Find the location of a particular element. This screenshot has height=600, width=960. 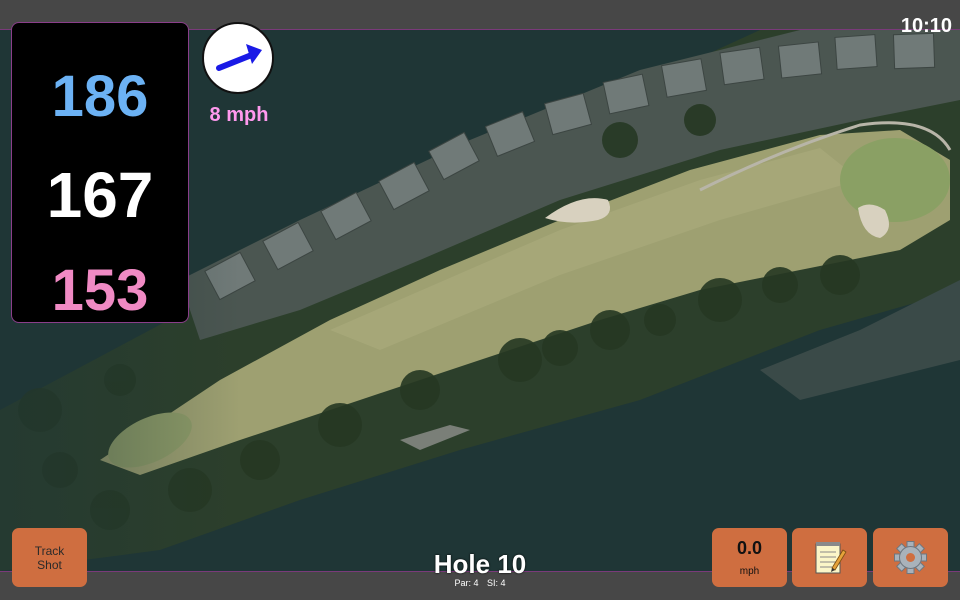

distance-panel: 186 167 153 is located at coordinates (100, 172).